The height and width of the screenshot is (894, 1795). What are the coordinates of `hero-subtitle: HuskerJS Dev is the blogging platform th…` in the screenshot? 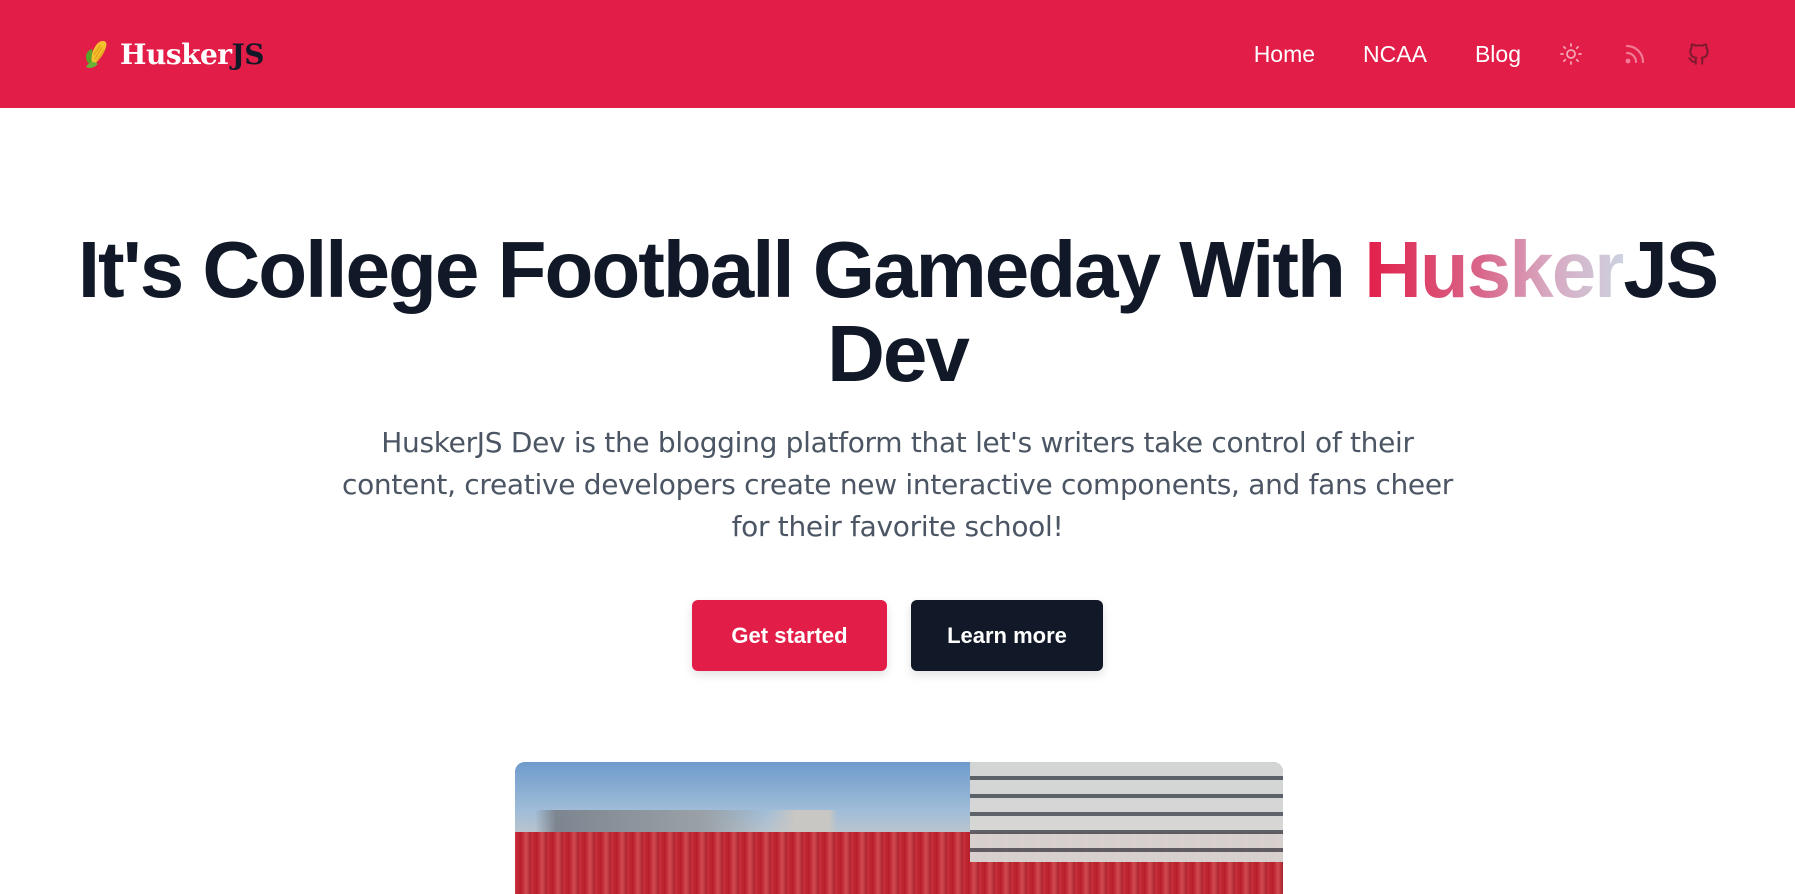 It's located at (897, 484).